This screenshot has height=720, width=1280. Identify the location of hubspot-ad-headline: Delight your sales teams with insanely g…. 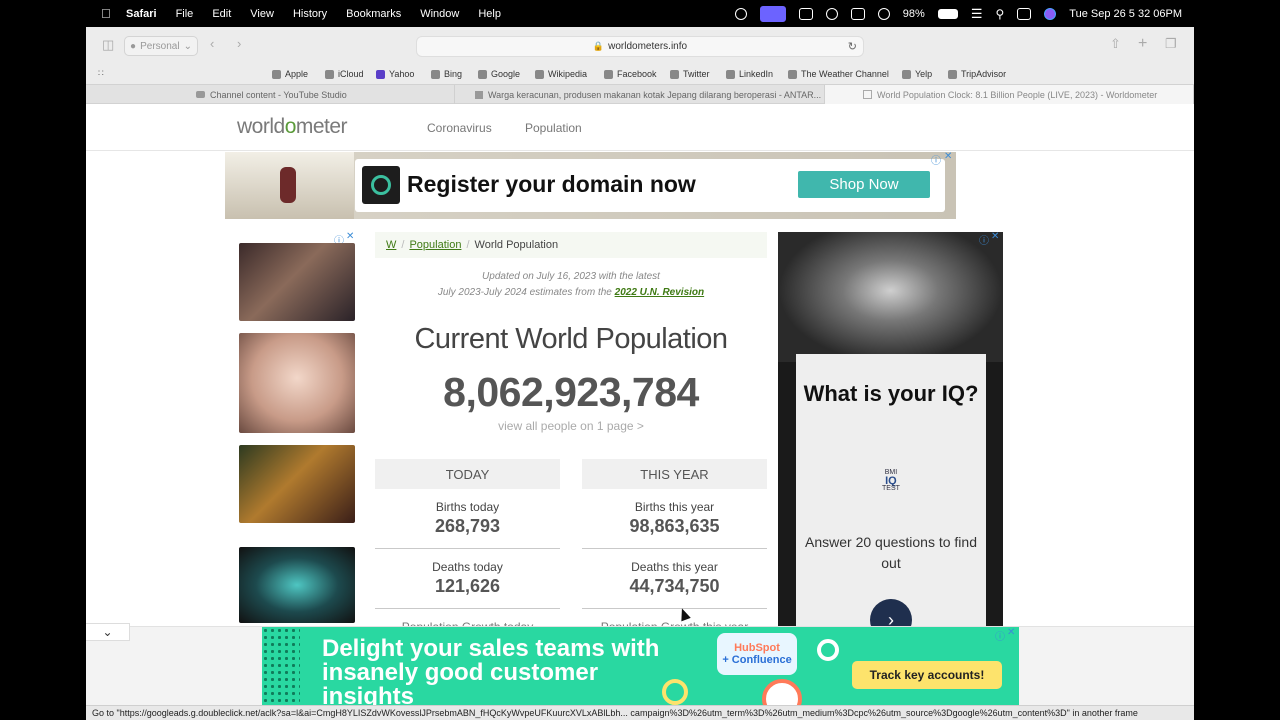
(491, 672).